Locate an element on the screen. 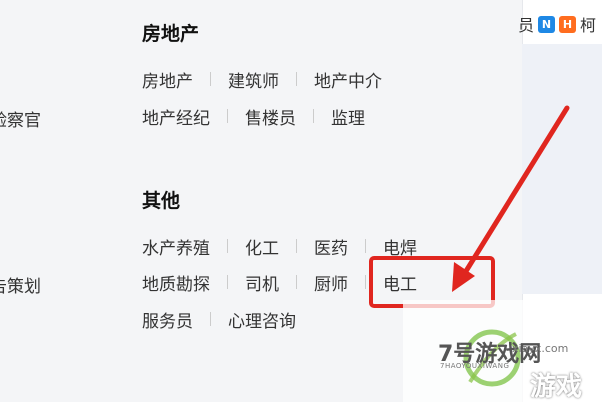  watermark-subtitle: 游戏 is located at coordinates (556, 387).